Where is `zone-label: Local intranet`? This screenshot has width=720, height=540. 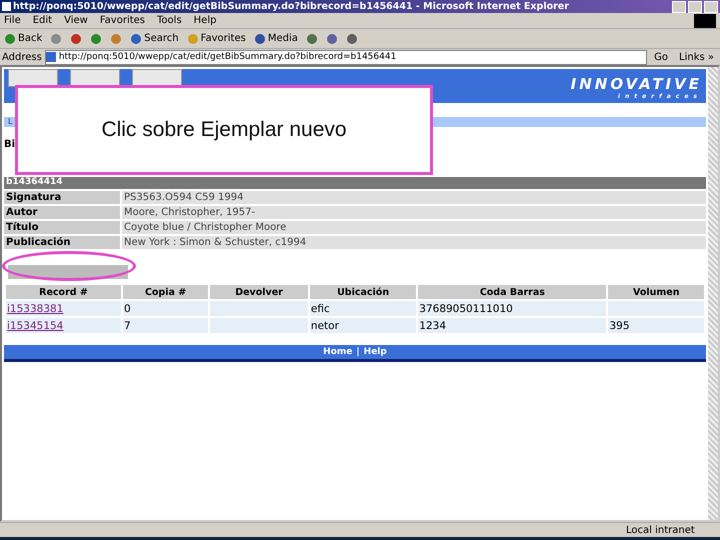 zone-label: Local intranet is located at coordinates (660, 530).